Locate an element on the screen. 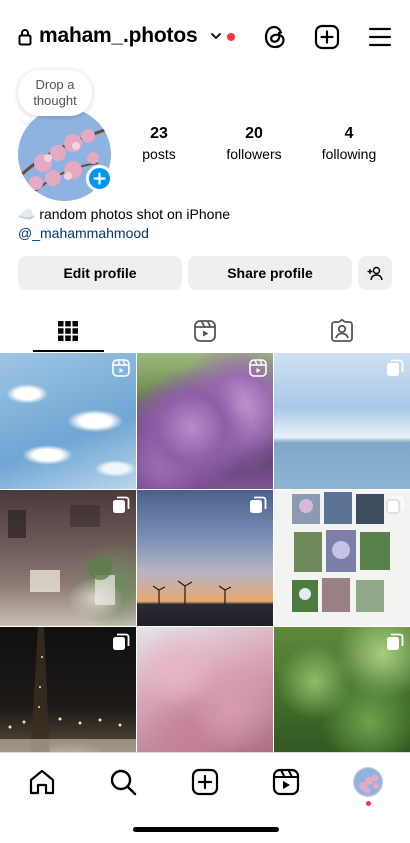 The width and height of the screenshot is (410, 843). tagged-icon is located at coordinates (342, 330).